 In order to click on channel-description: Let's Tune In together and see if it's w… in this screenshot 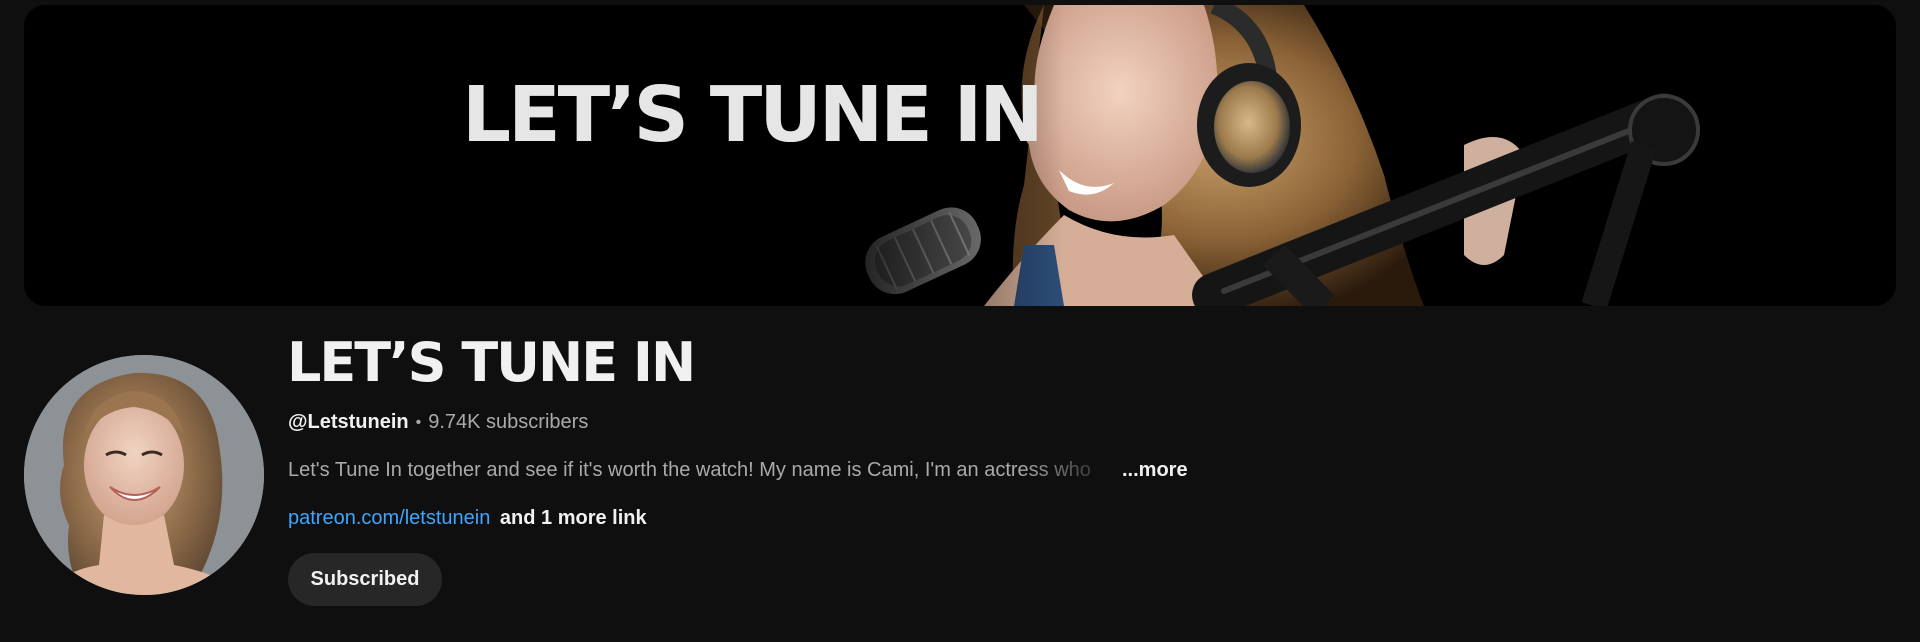, I will do `click(689, 470)`.